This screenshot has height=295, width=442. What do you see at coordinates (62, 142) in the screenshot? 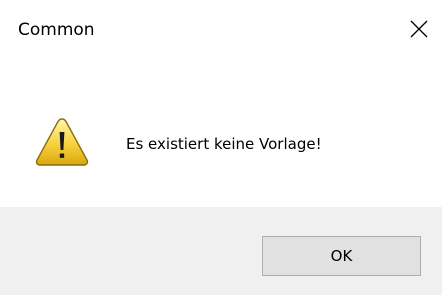
I see `warning-icon` at bounding box center [62, 142].